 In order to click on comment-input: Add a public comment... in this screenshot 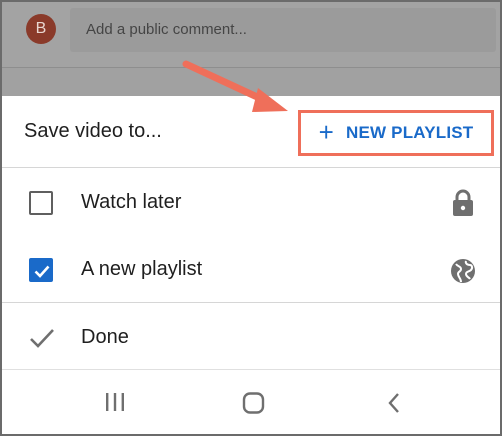, I will do `click(283, 30)`.